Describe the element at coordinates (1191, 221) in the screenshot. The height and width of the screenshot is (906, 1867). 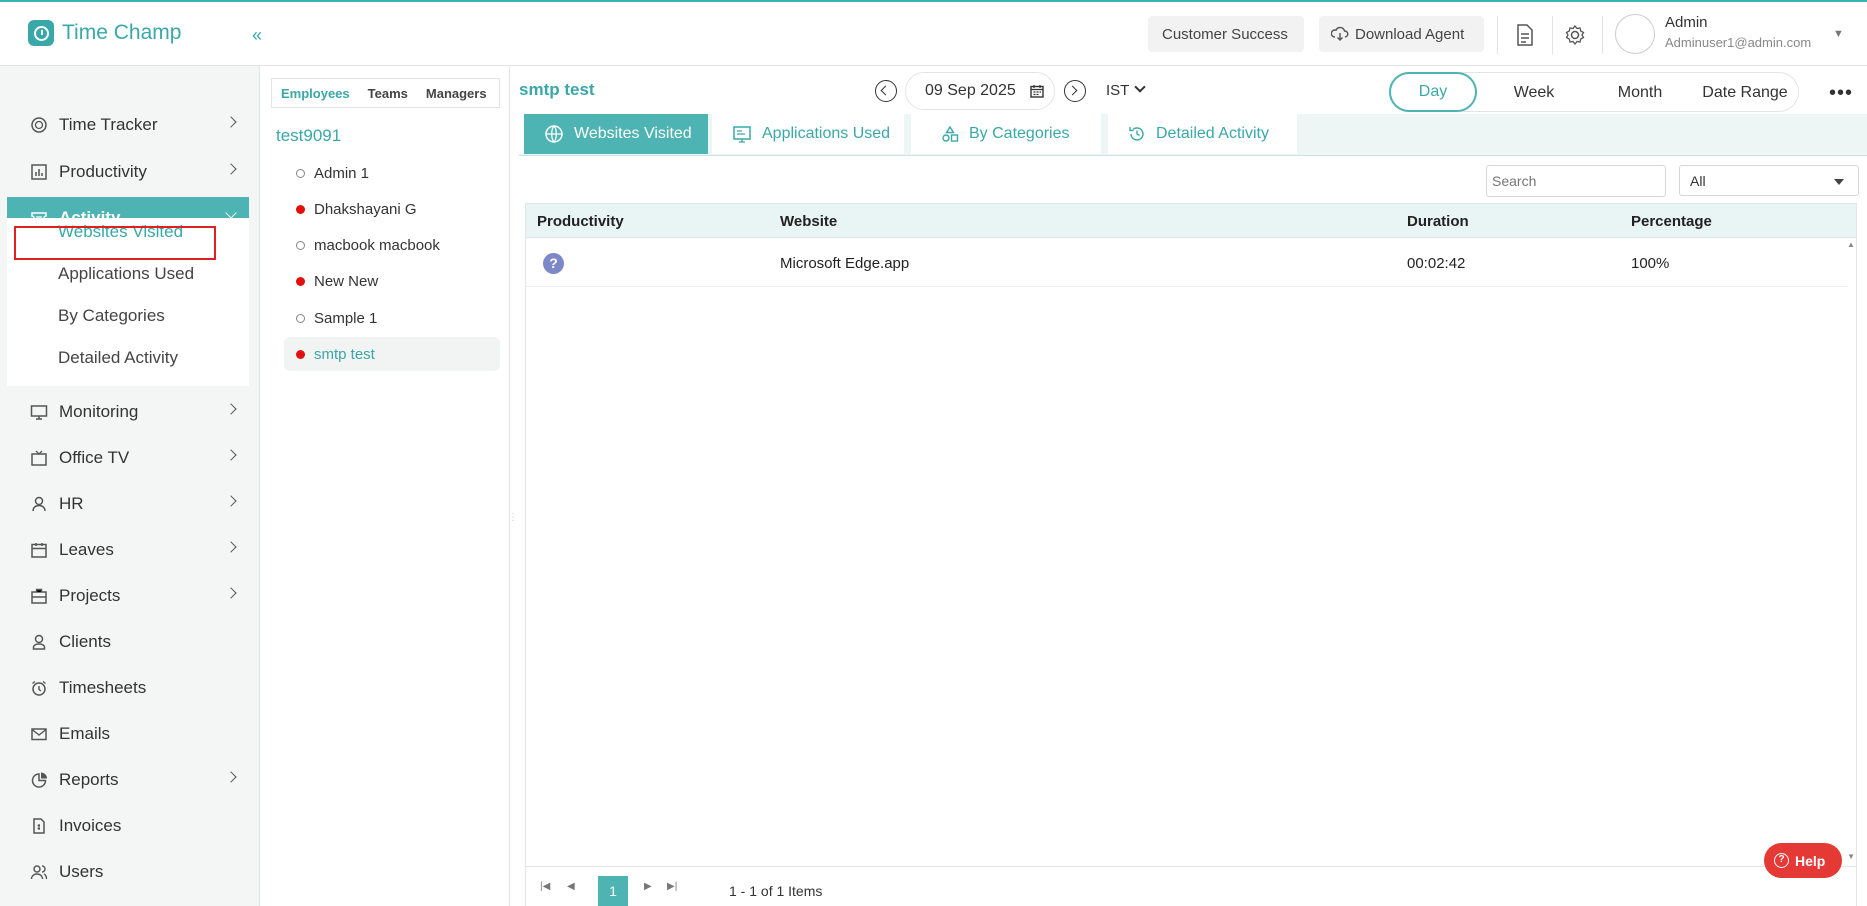
I see `table-header: Productivity Website Duration Percentage` at that location.